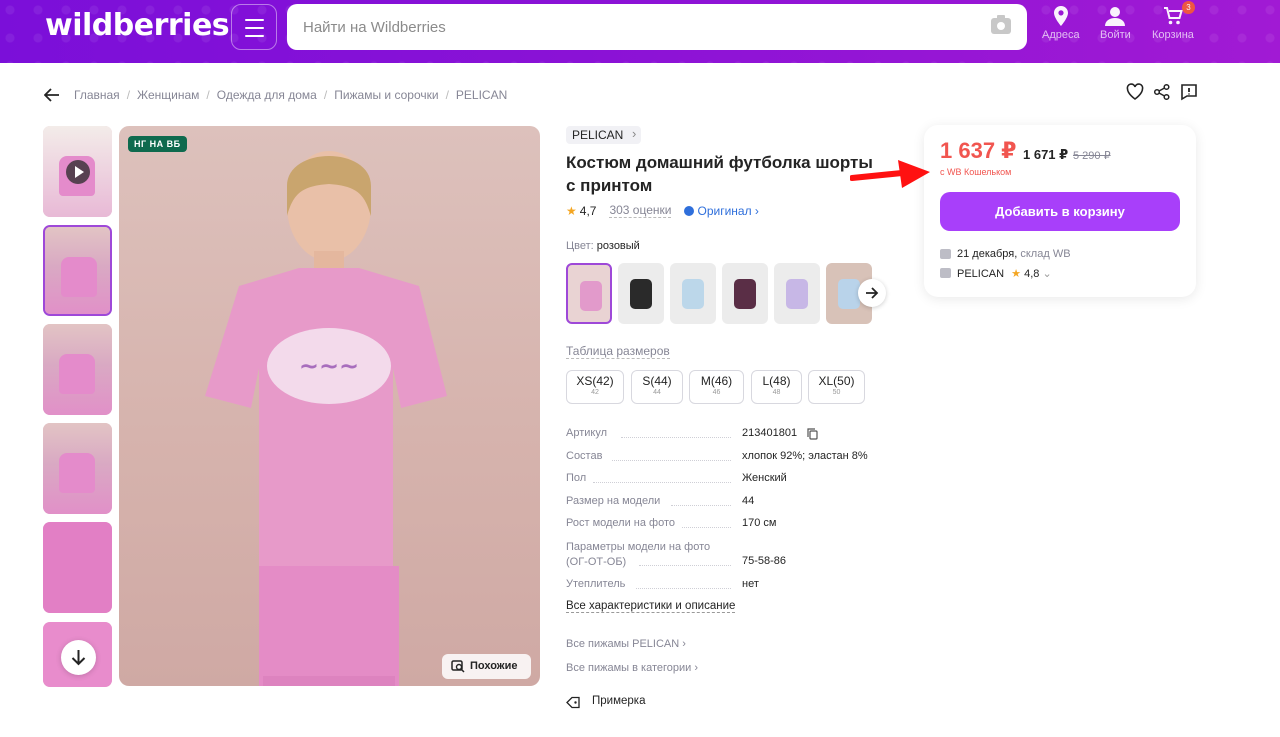 The image size is (1280, 737). I want to click on size-option: M(46) 46, so click(716, 387).